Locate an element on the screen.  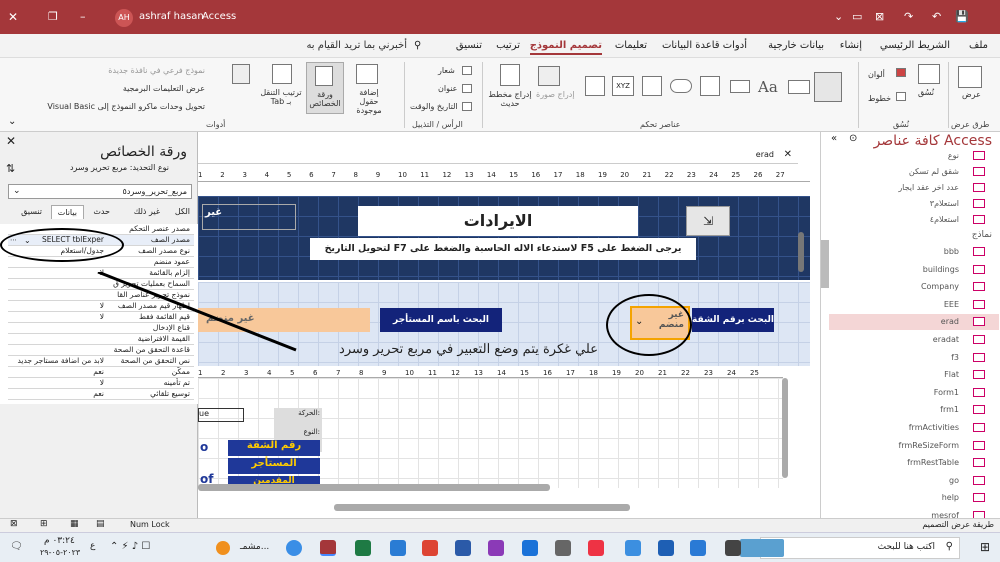
button-control-icon is located at coordinates (740, 86).